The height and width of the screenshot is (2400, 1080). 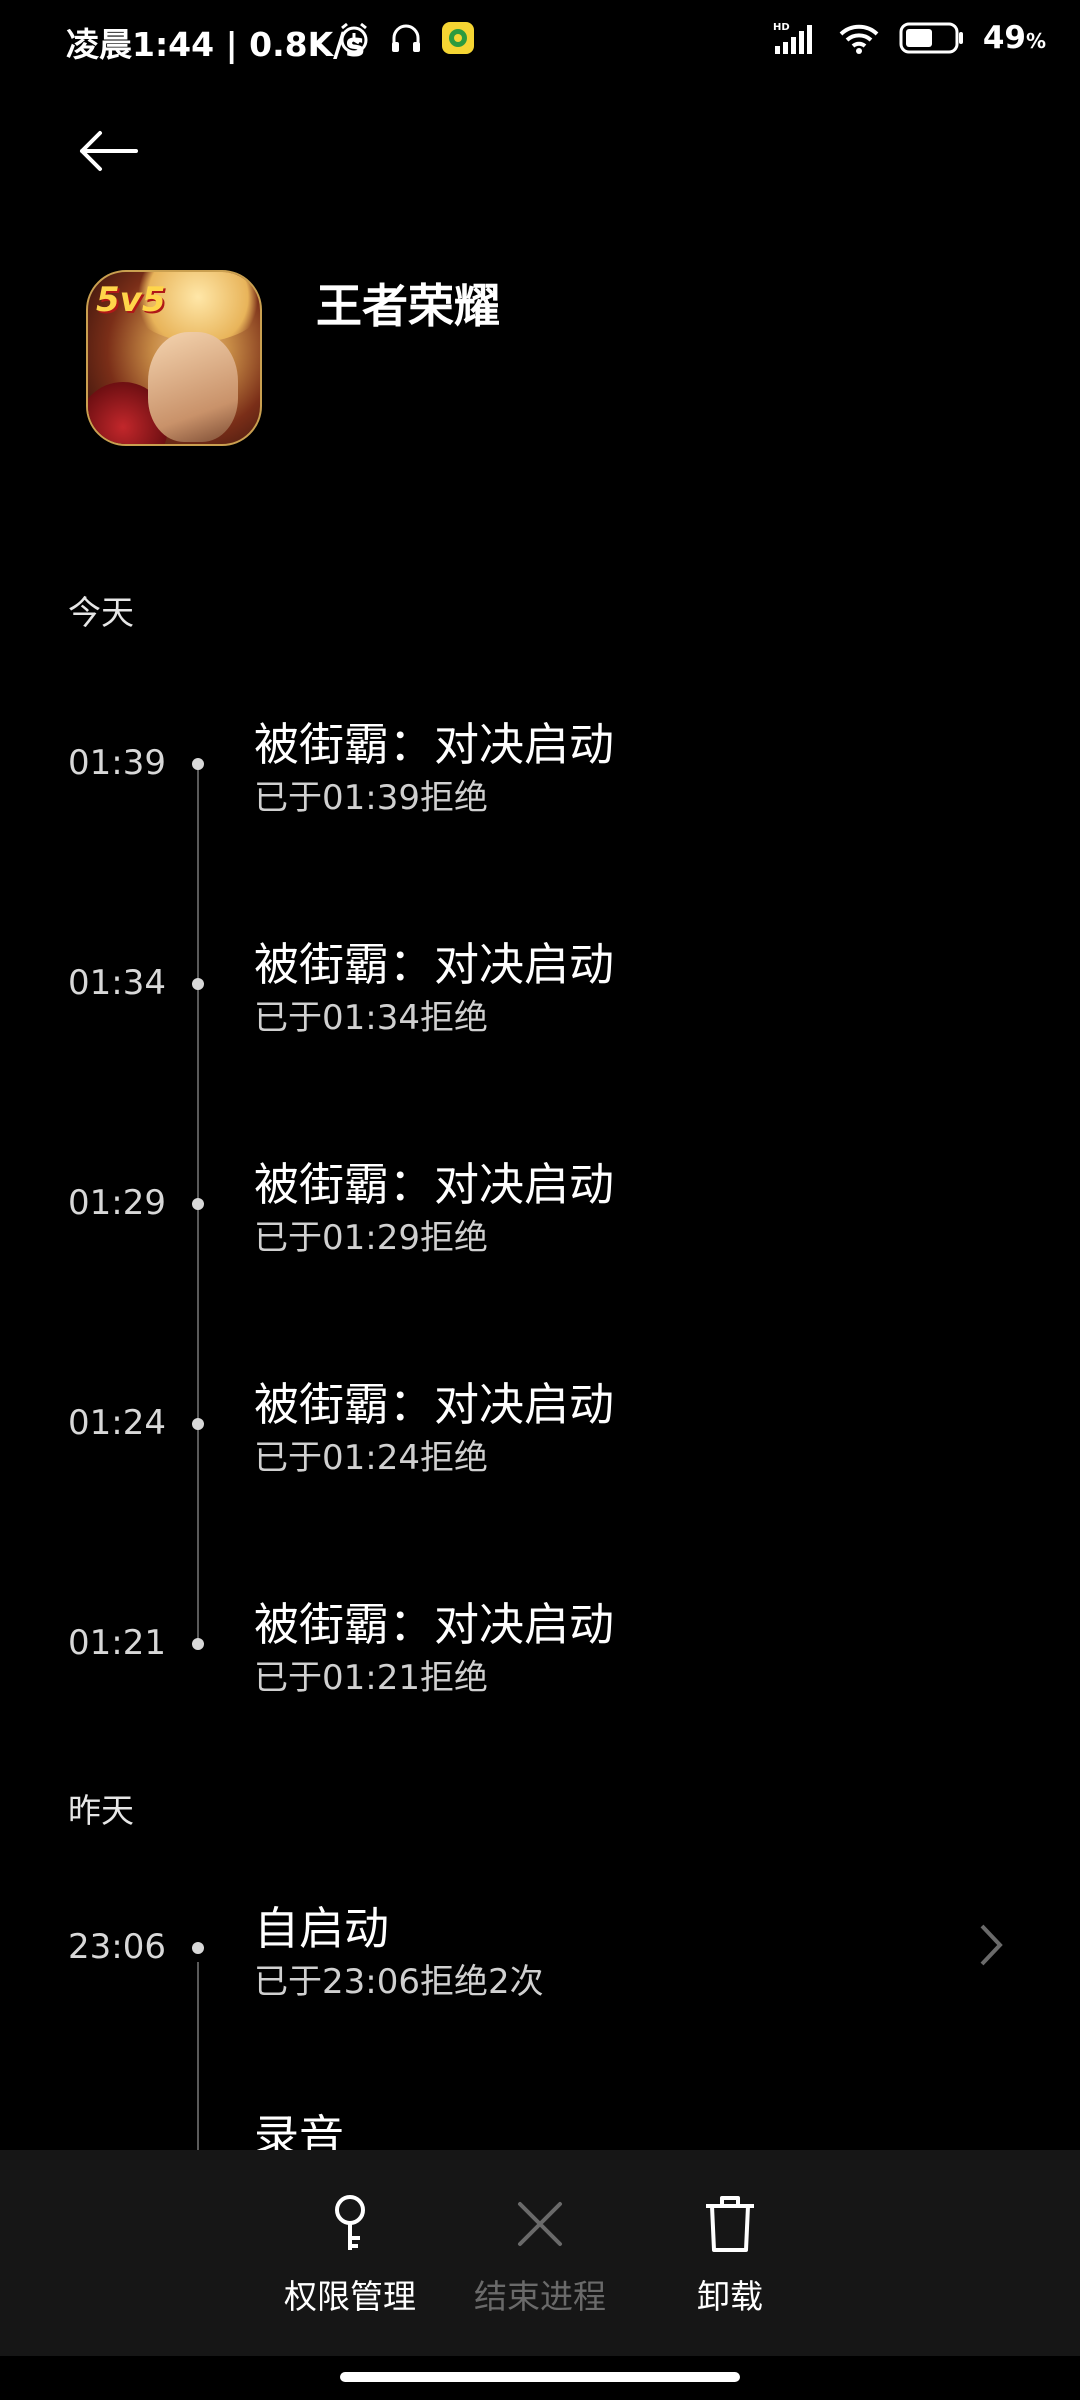 I want to click on key-icon, so click(x=350, y=2222).